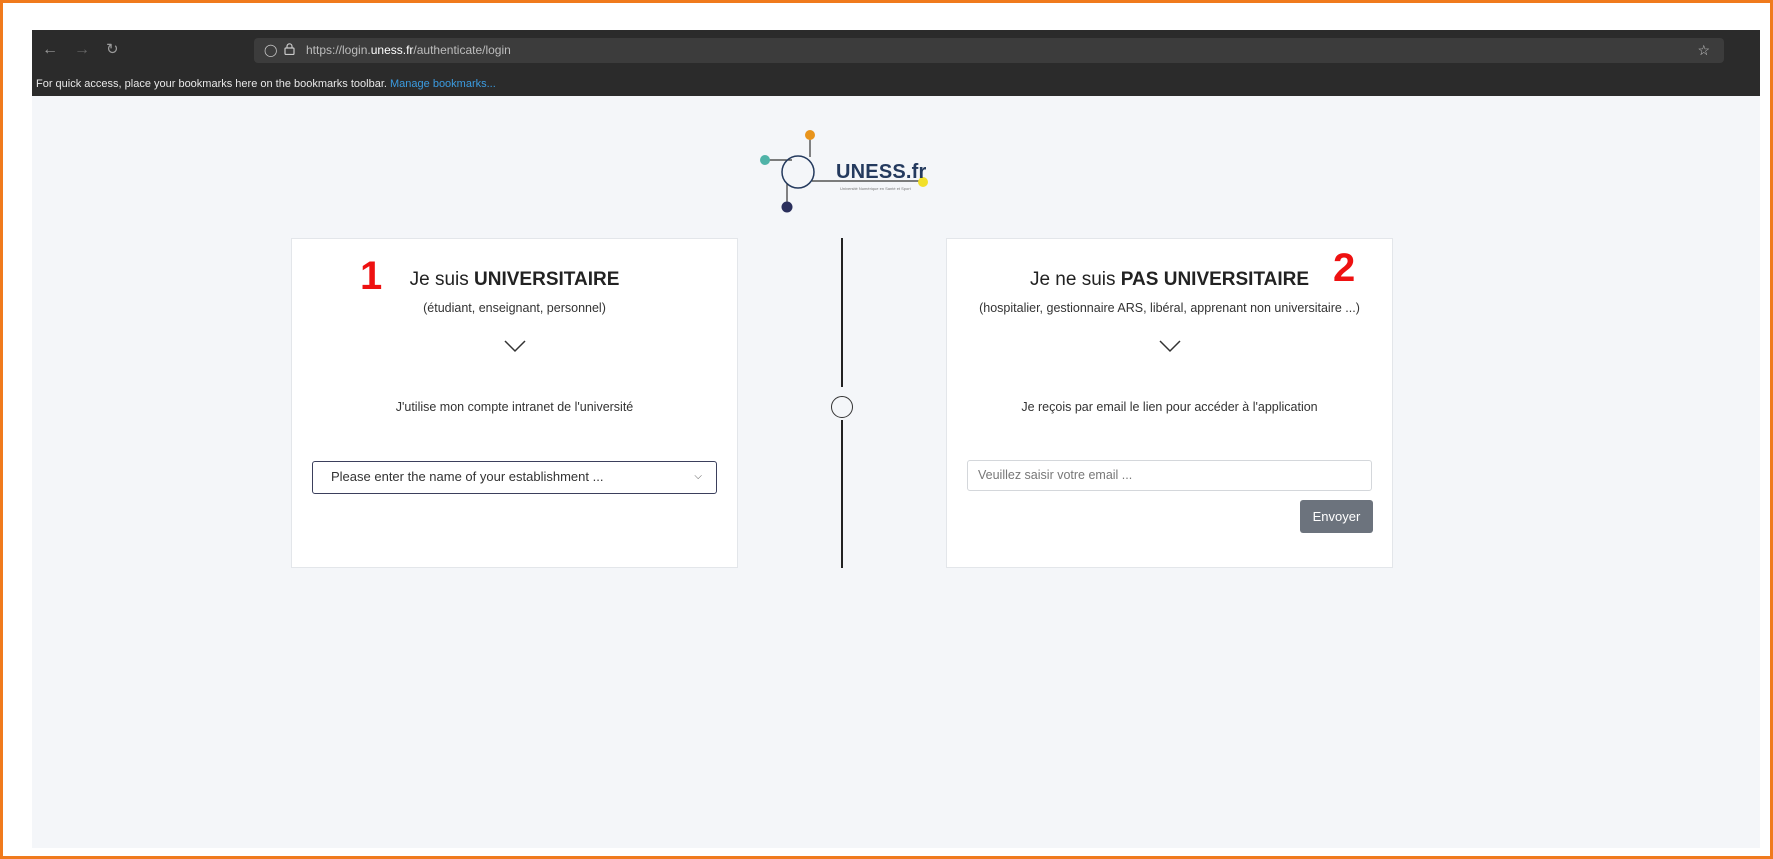  I want to click on star-icon: ☆, so click(1703, 50).